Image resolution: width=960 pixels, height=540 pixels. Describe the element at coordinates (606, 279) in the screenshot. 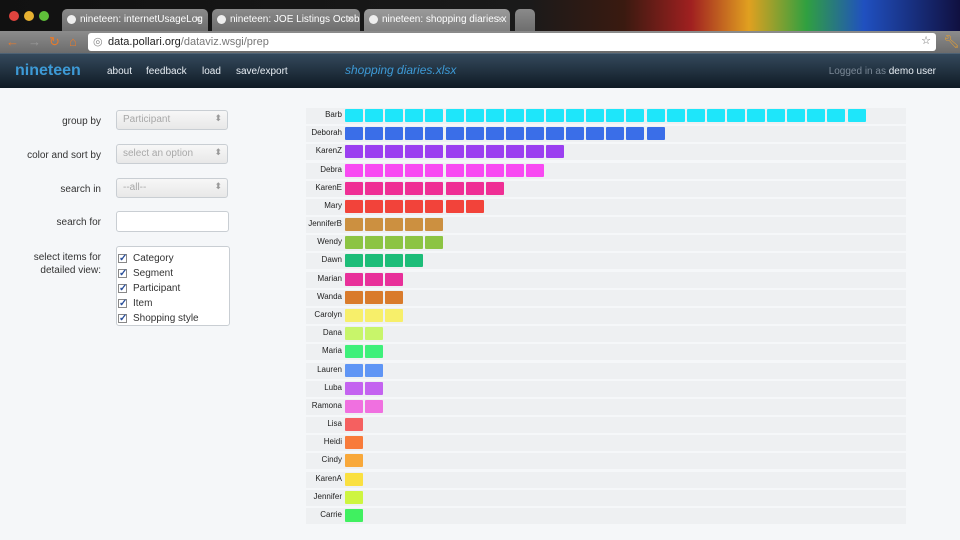

I see `chart-row: Marian` at that location.